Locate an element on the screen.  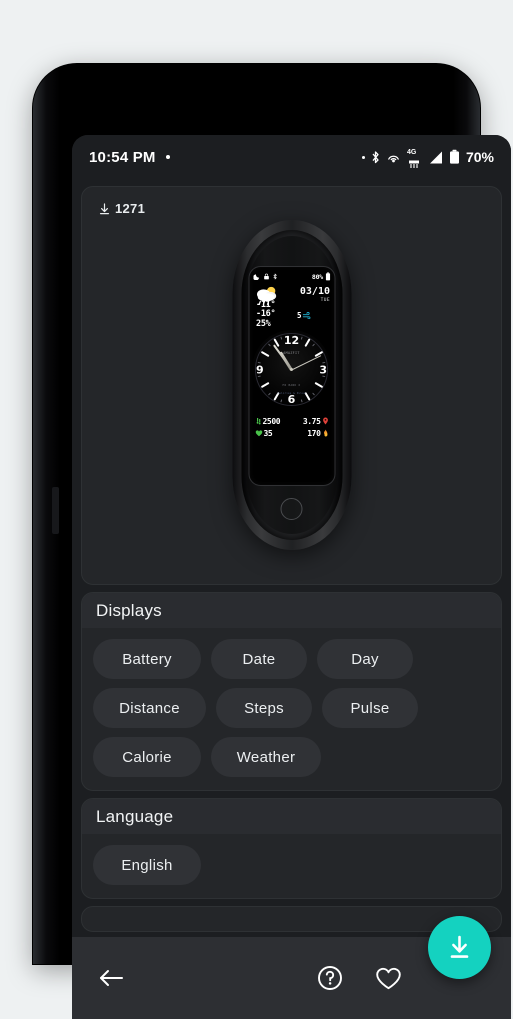
watchface-stats-row: 35 170 is located at coordinates (291, 433).